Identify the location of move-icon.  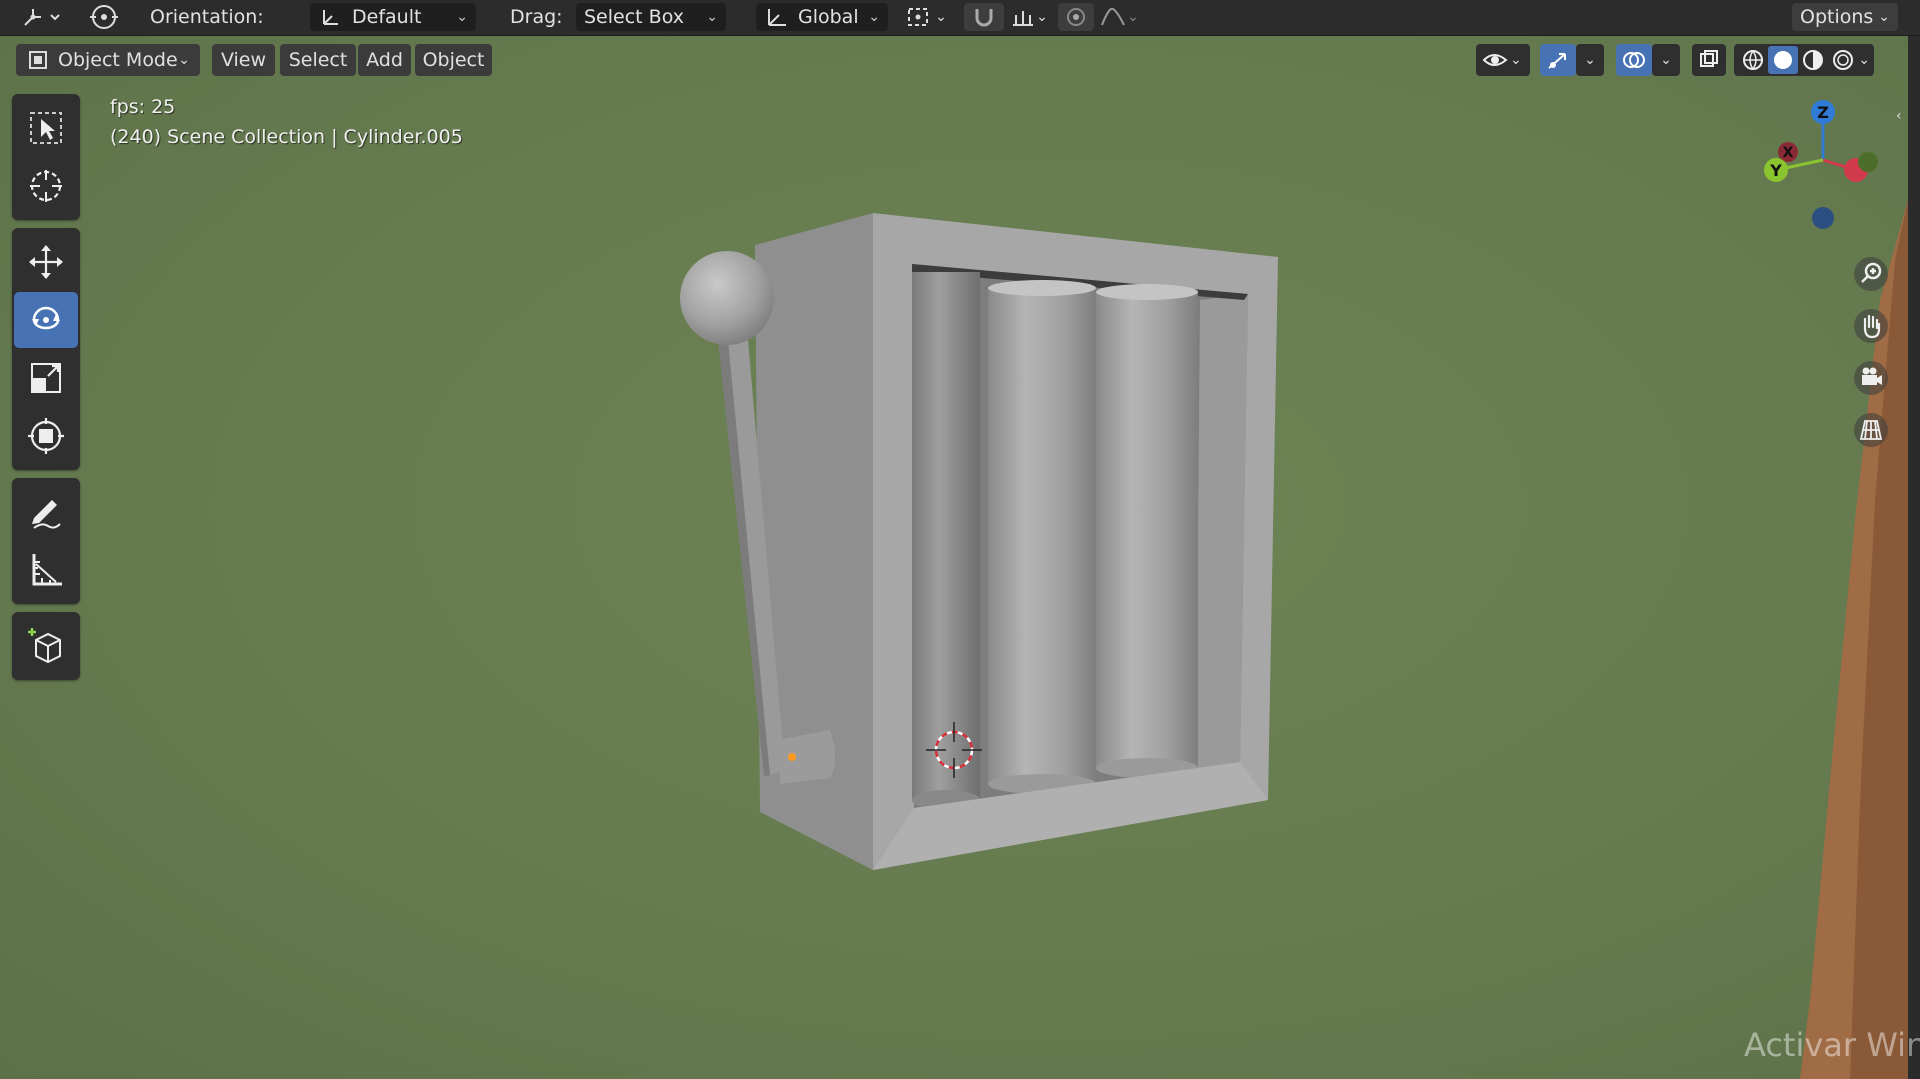
(46, 262).